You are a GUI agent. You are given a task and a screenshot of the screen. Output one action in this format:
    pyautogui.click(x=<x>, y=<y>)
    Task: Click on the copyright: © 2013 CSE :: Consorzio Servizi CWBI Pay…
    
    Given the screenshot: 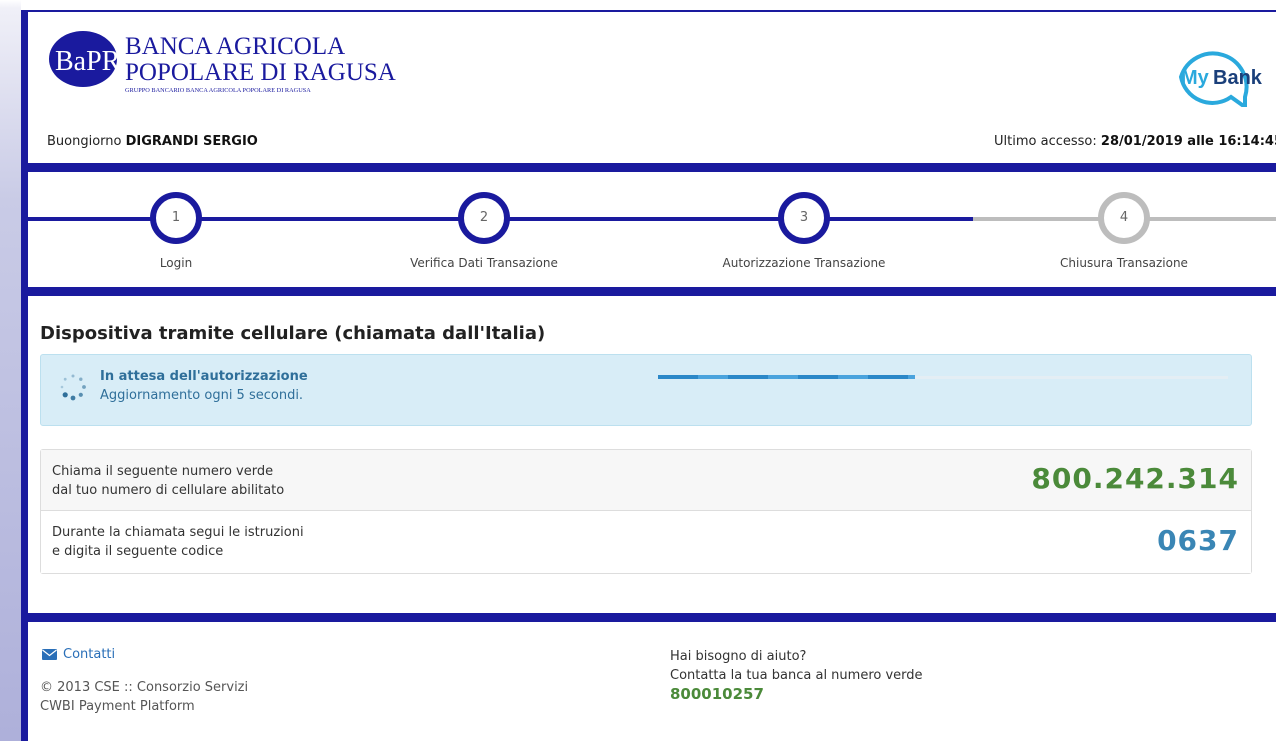 What is the action you would take?
    pyautogui.click(x=144, y=697)
    